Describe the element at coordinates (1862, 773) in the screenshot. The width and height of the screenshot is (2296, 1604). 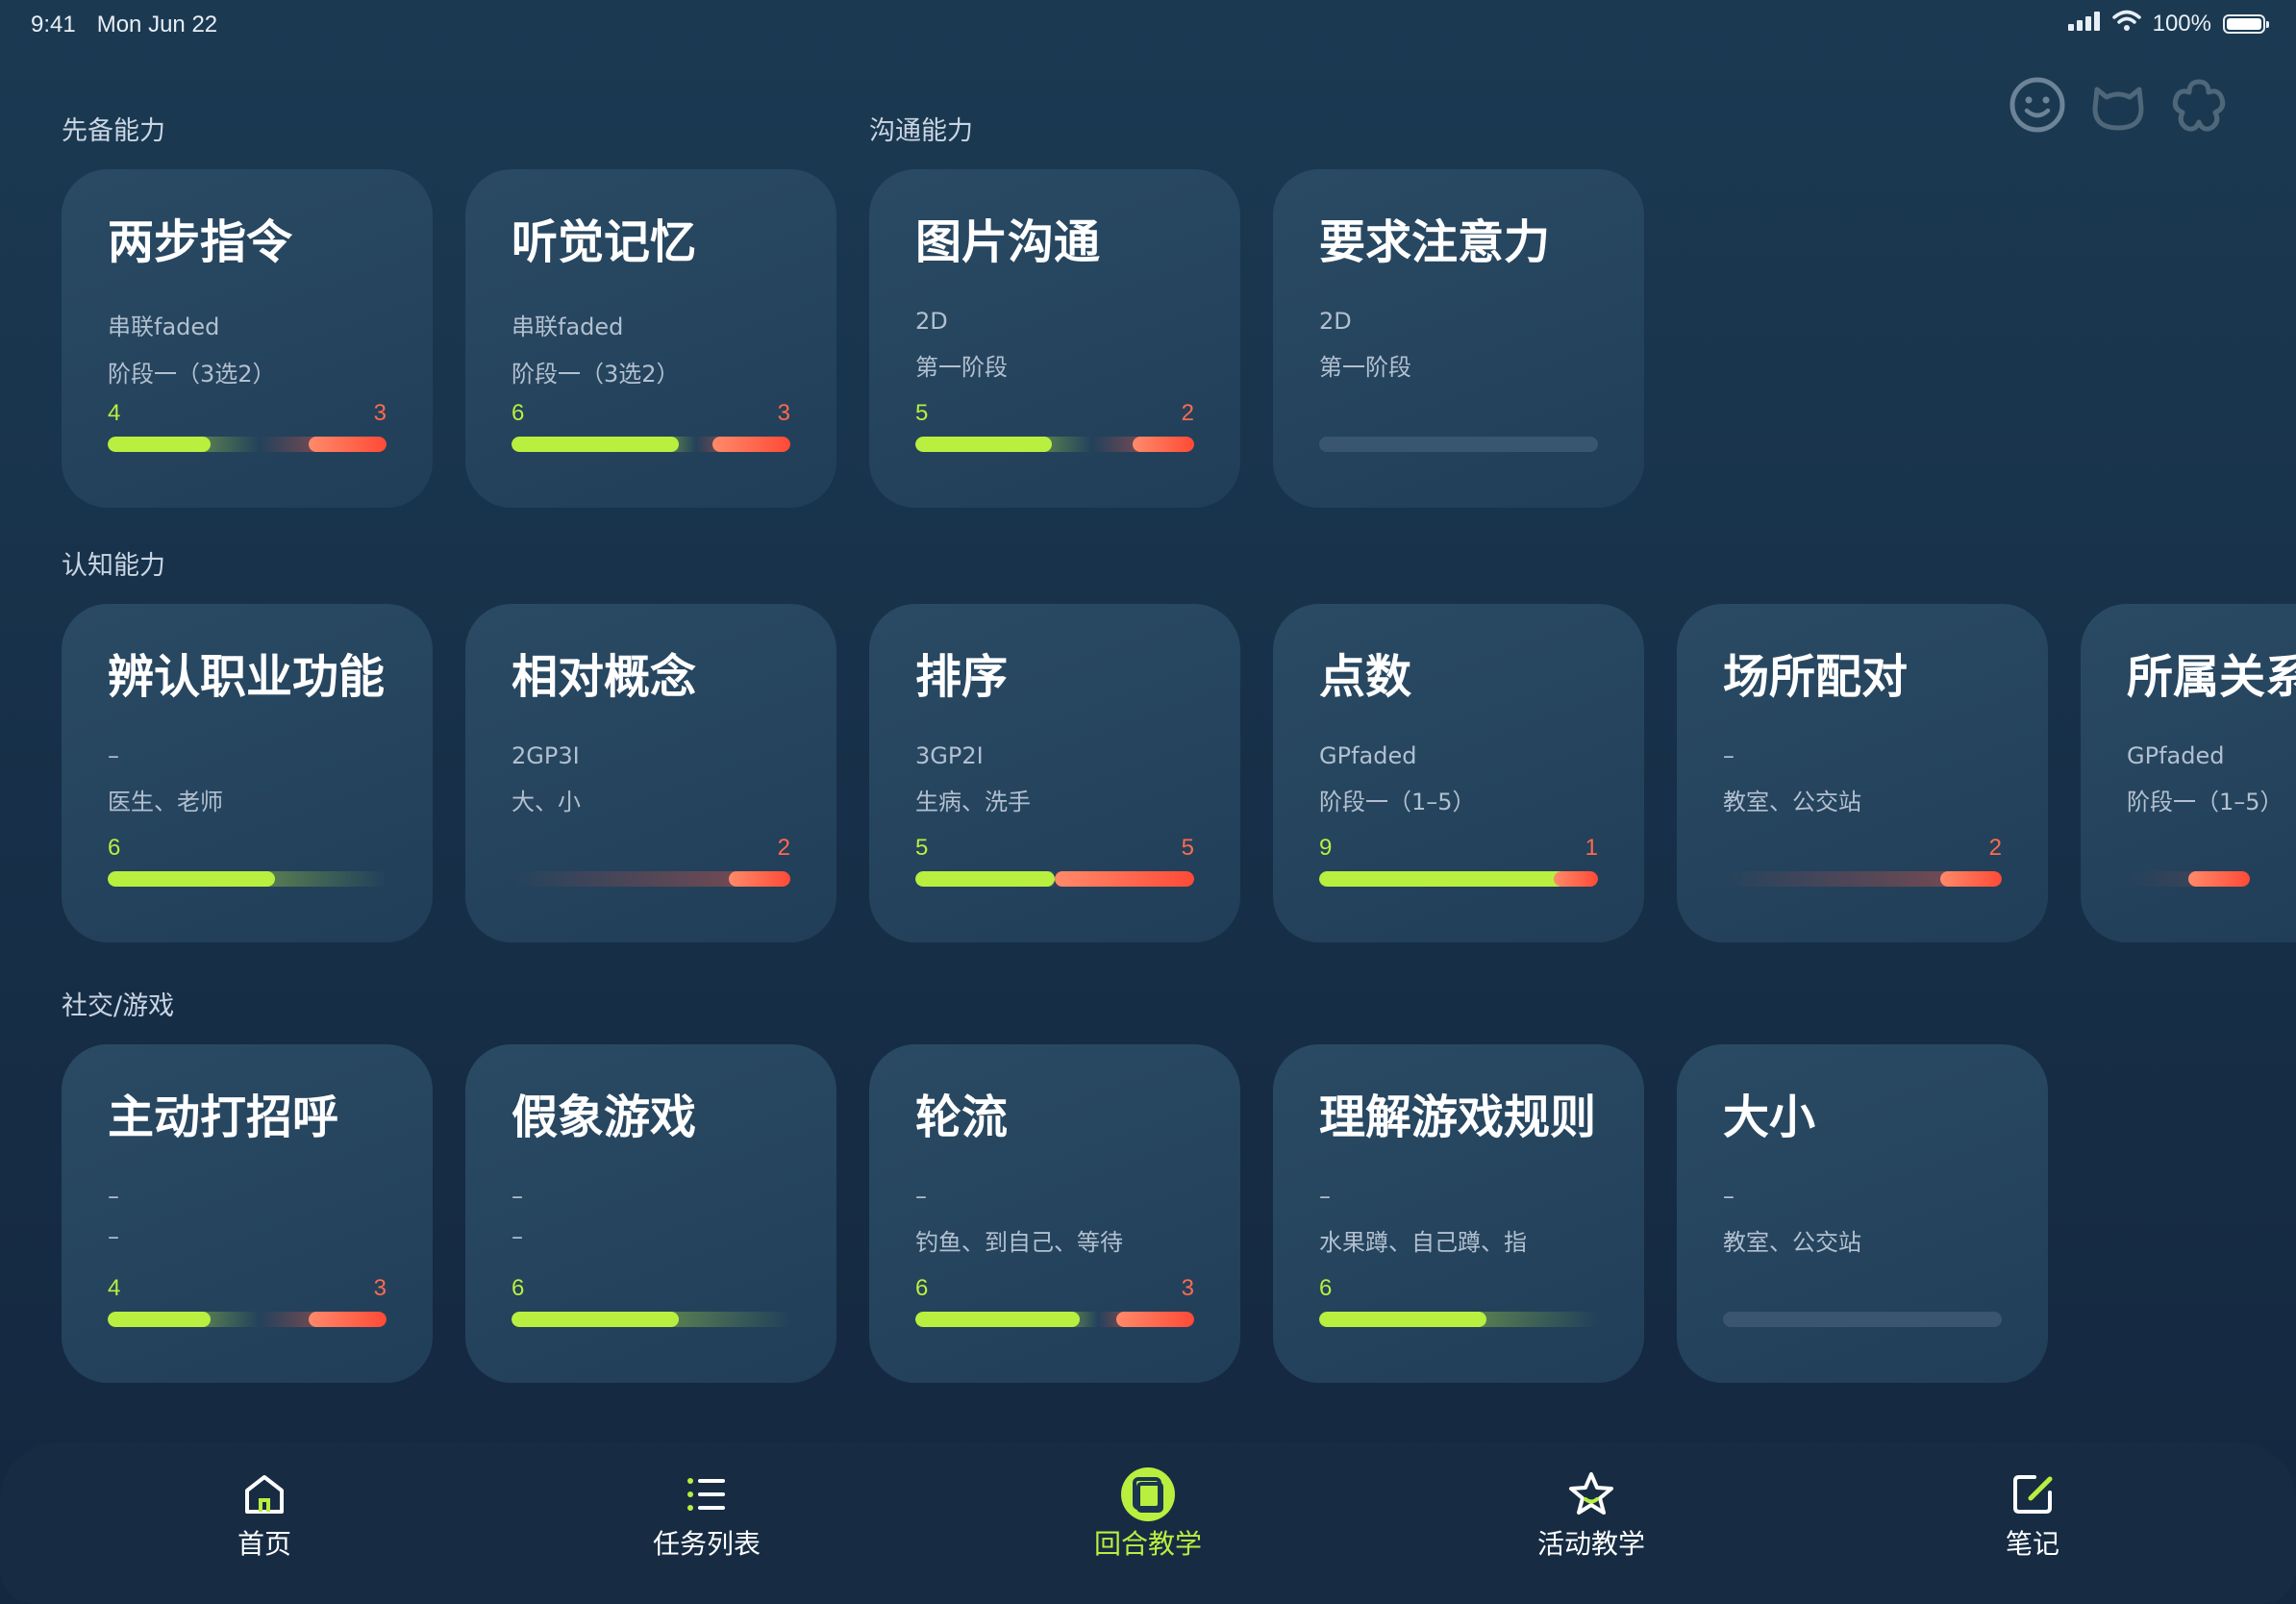
I see `task-card: 场所配对 – 教室、公交站 2` at that location.